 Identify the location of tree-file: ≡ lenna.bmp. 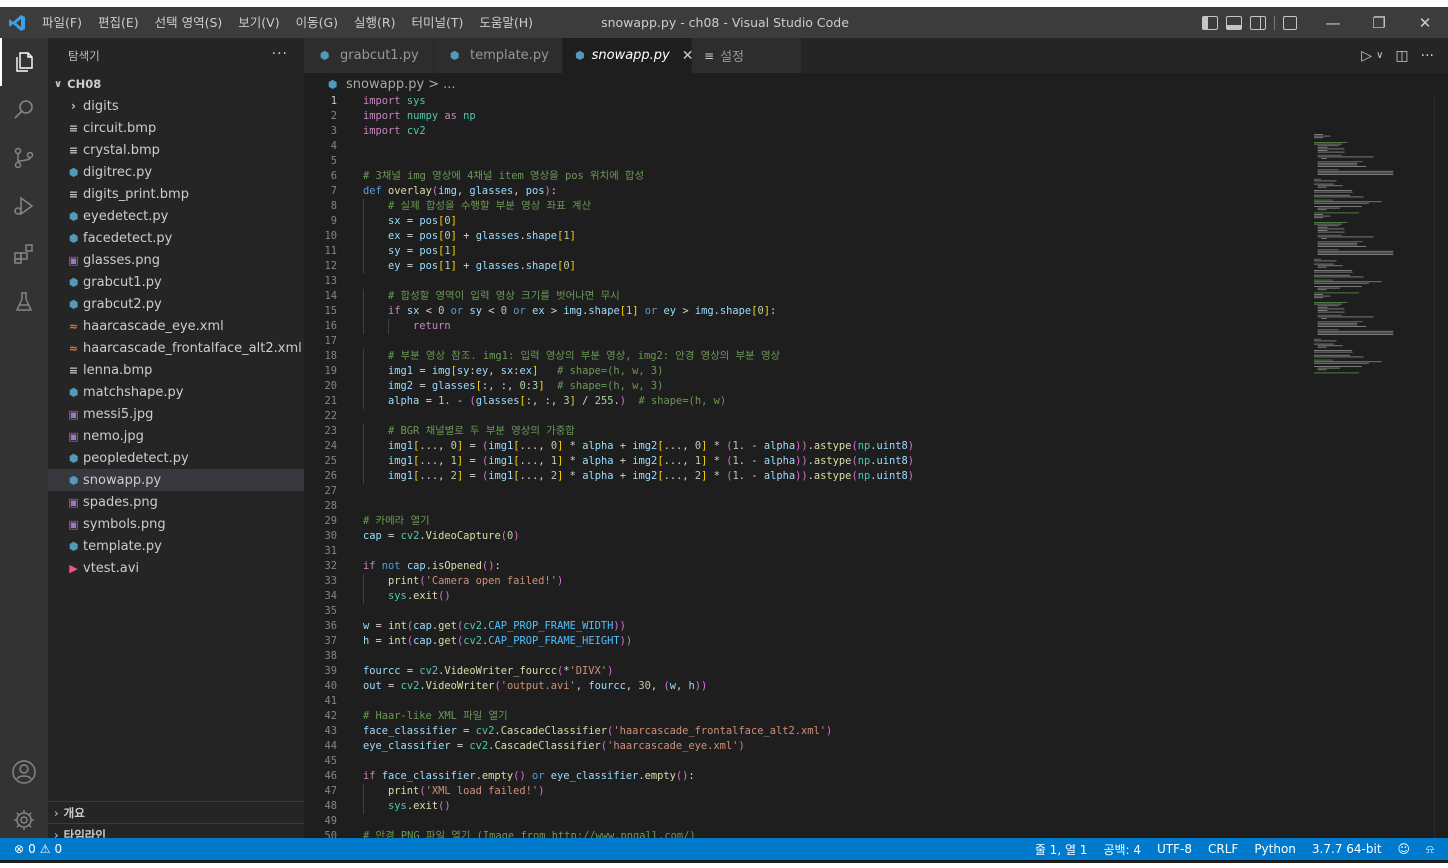
(176, 370).